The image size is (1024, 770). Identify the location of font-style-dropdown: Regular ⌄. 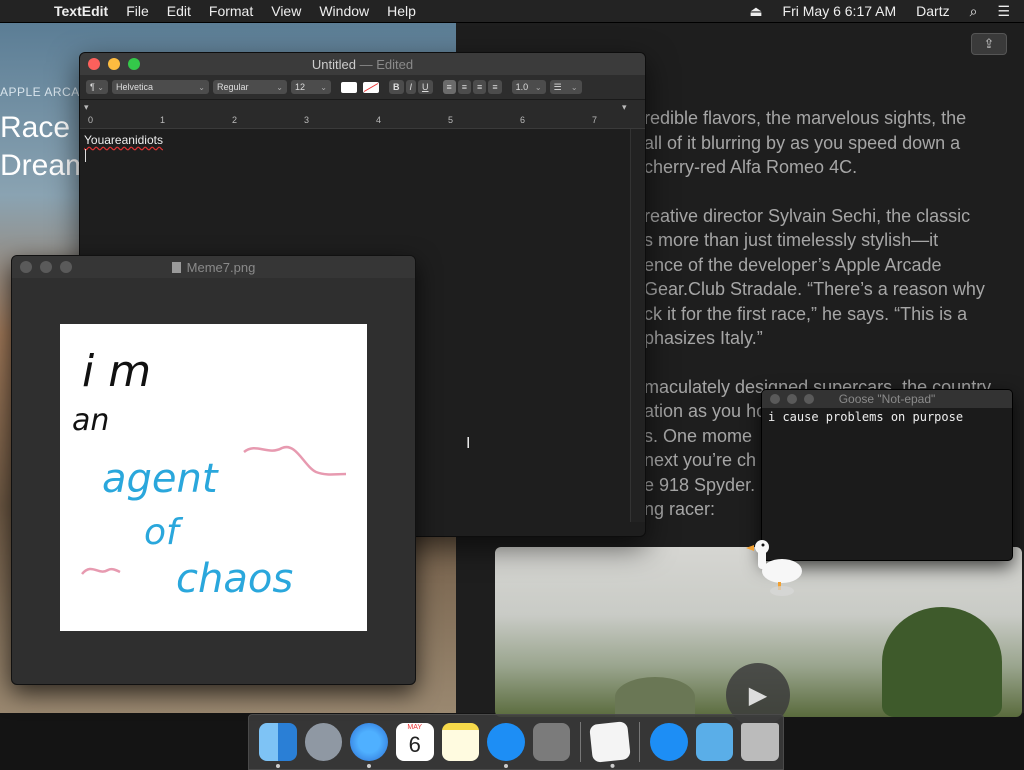
(250, 87).